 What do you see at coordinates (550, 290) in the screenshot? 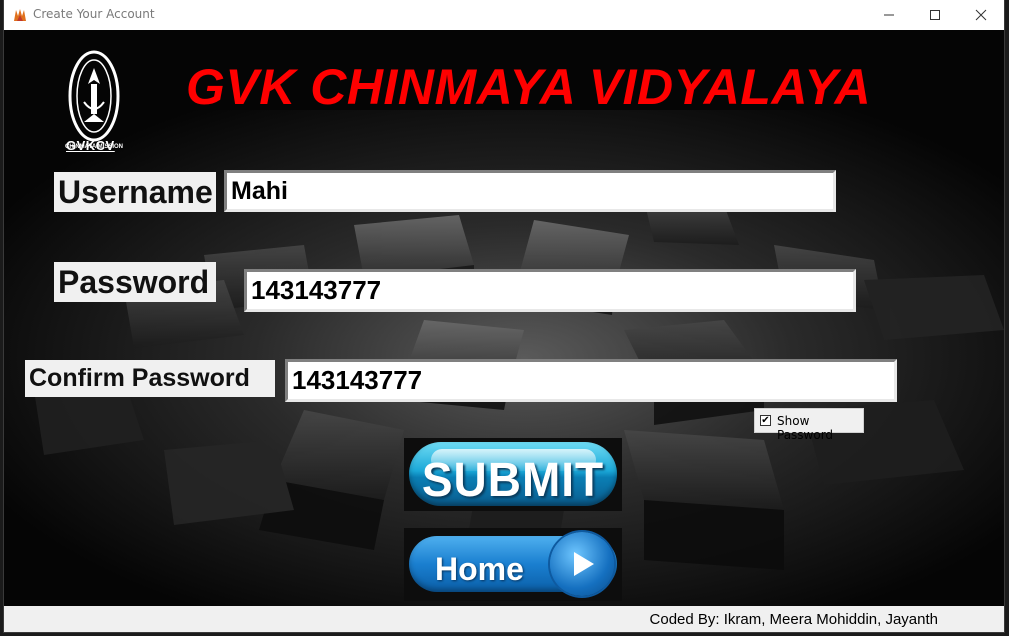
I see `password-input` at bounding box center [550, 290].